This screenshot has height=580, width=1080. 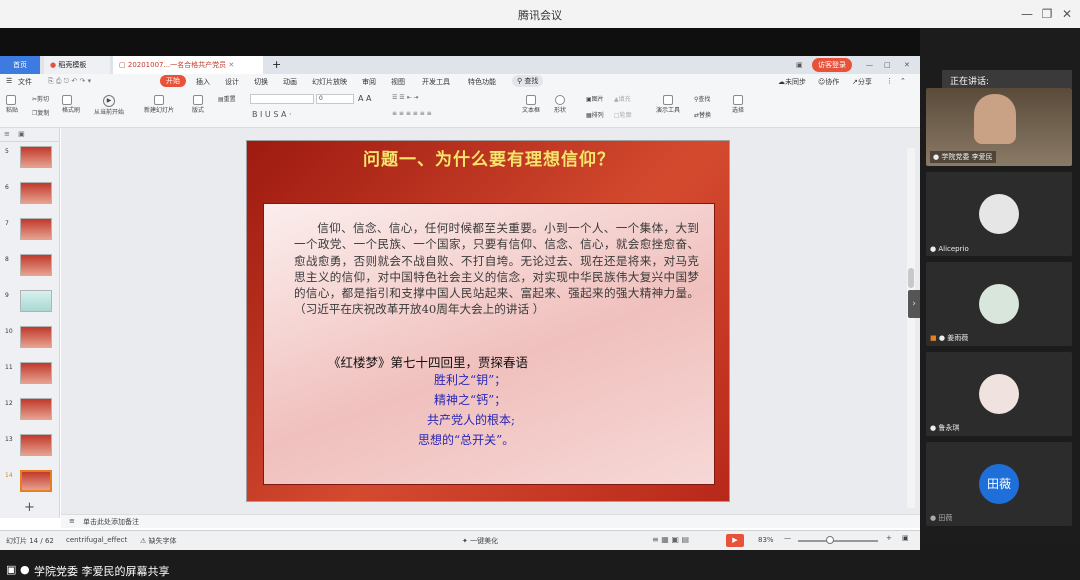 What do you see at coordinates (668, 104) in the screenshot?
I see `presenter-tools-button: 演示工具` at bounding box center [668, 104].